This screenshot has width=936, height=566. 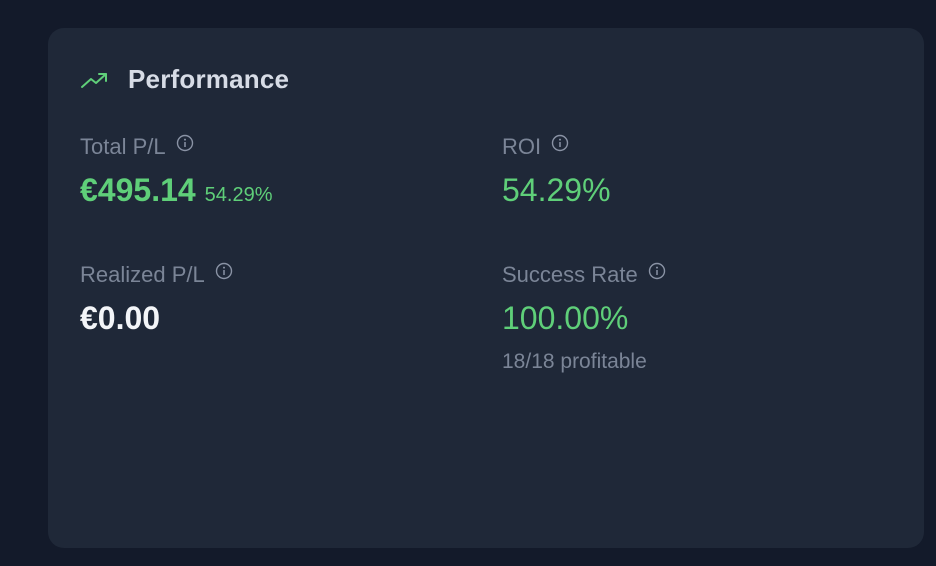 What do you see at coordinates (574, 361) in the screenshot?
I see `success-rate-note: 18/18 profitable` at bounding box center [574, 361].